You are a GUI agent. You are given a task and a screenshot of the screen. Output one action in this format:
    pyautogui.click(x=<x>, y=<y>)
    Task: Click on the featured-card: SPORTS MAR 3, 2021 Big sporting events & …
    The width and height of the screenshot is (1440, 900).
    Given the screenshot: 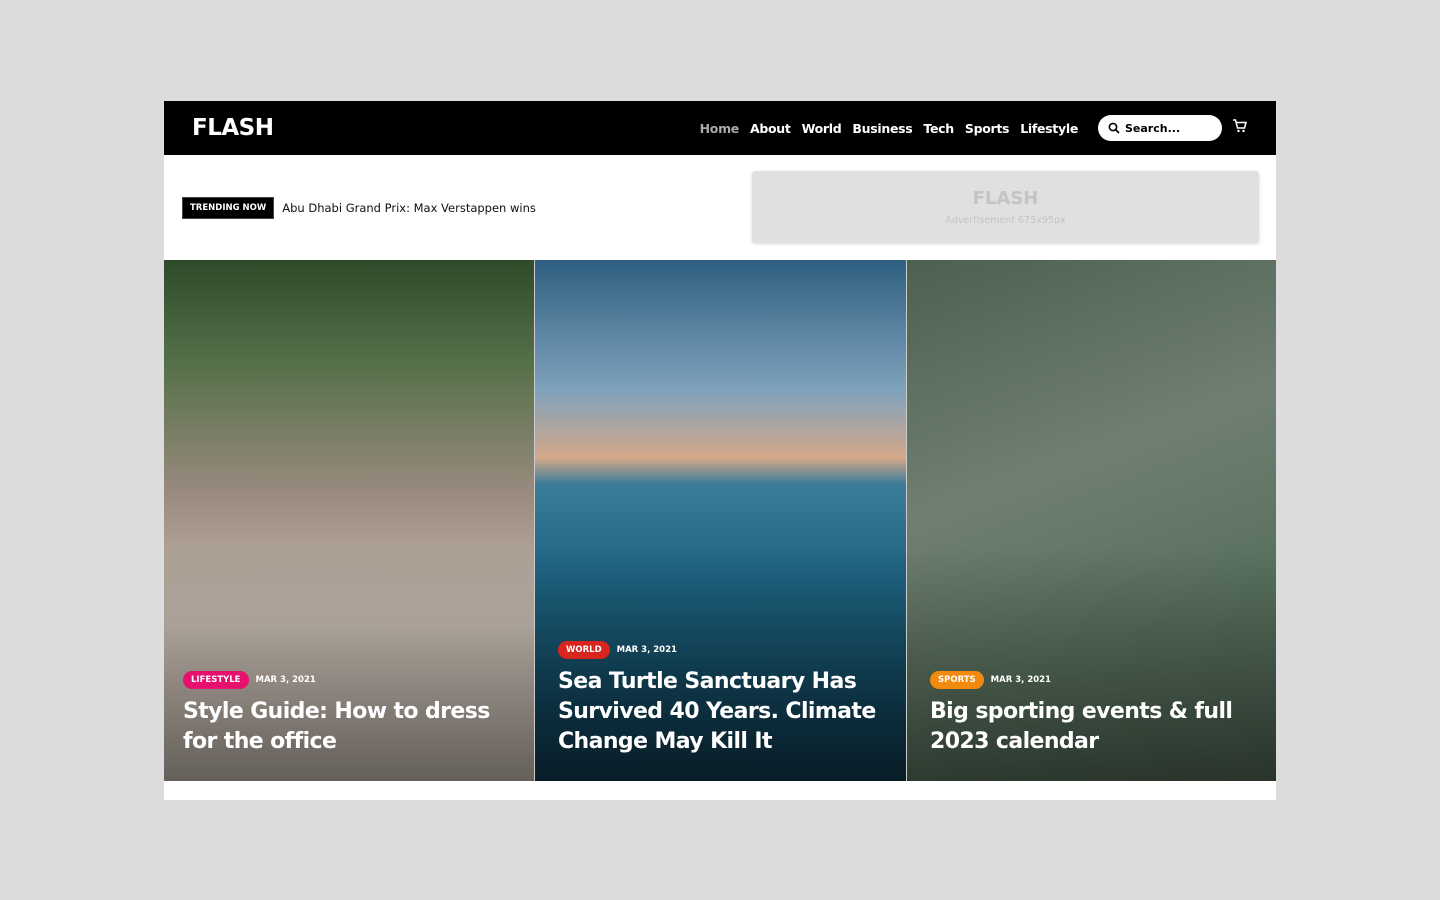 What is the action you would take?
    pyautogui.click(x=1091, y=520)
    